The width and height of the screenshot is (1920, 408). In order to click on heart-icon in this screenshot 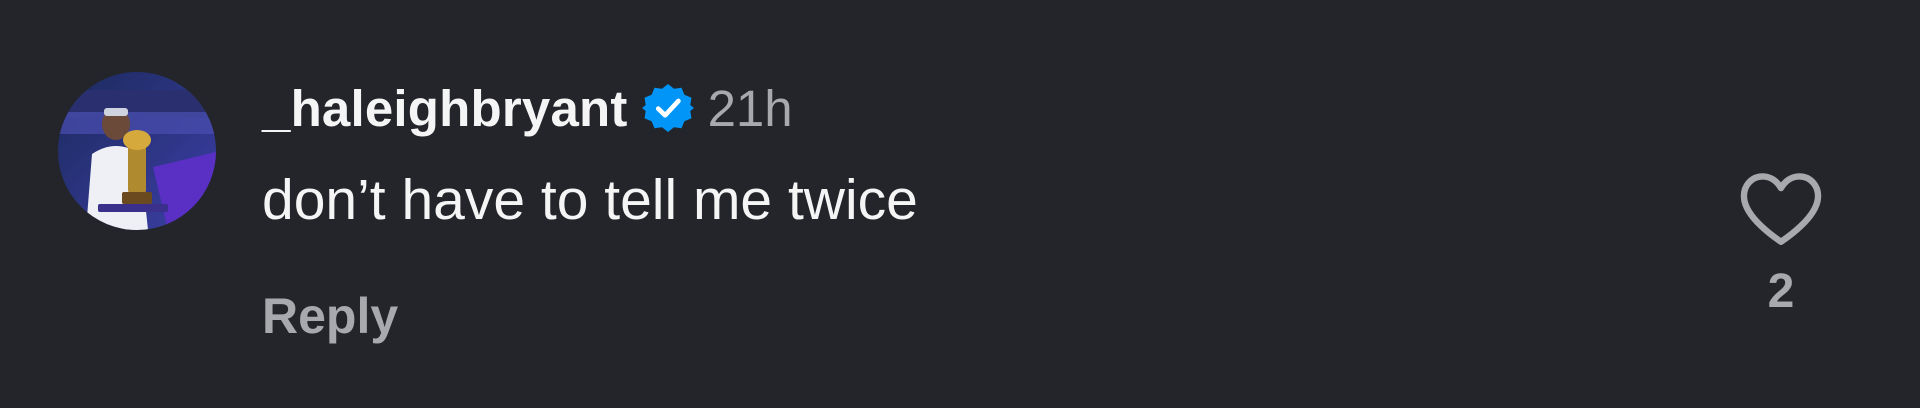, I will do `click(1781, 209)`.